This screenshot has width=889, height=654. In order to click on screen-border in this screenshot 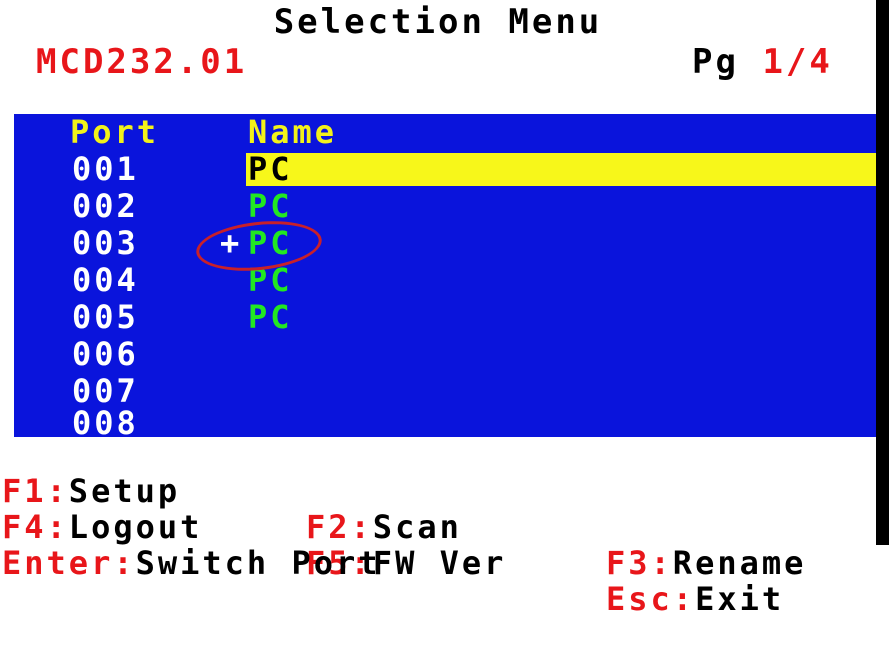, I will do `click(882, 272)`.